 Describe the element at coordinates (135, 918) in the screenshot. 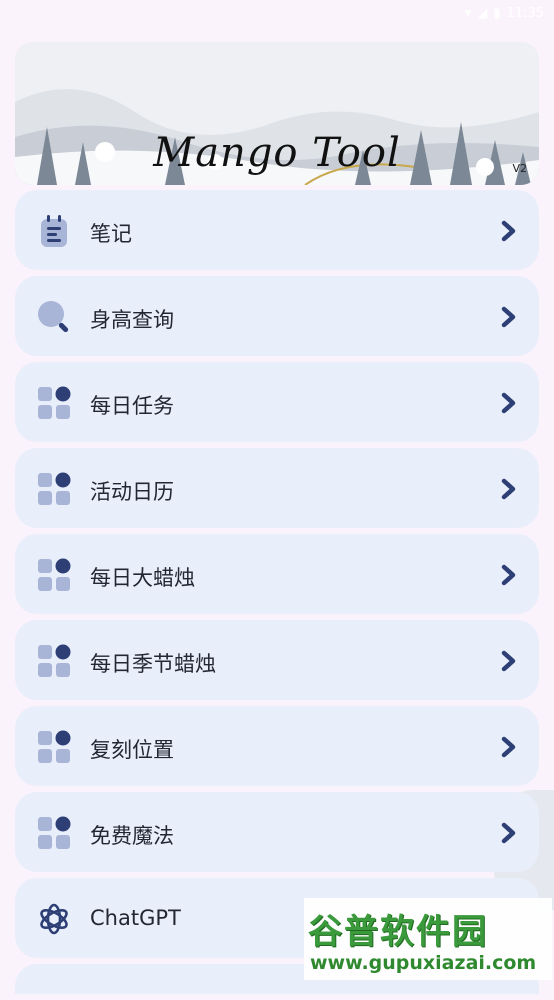

I see `menu-item-label: ChatGPT` at that location.